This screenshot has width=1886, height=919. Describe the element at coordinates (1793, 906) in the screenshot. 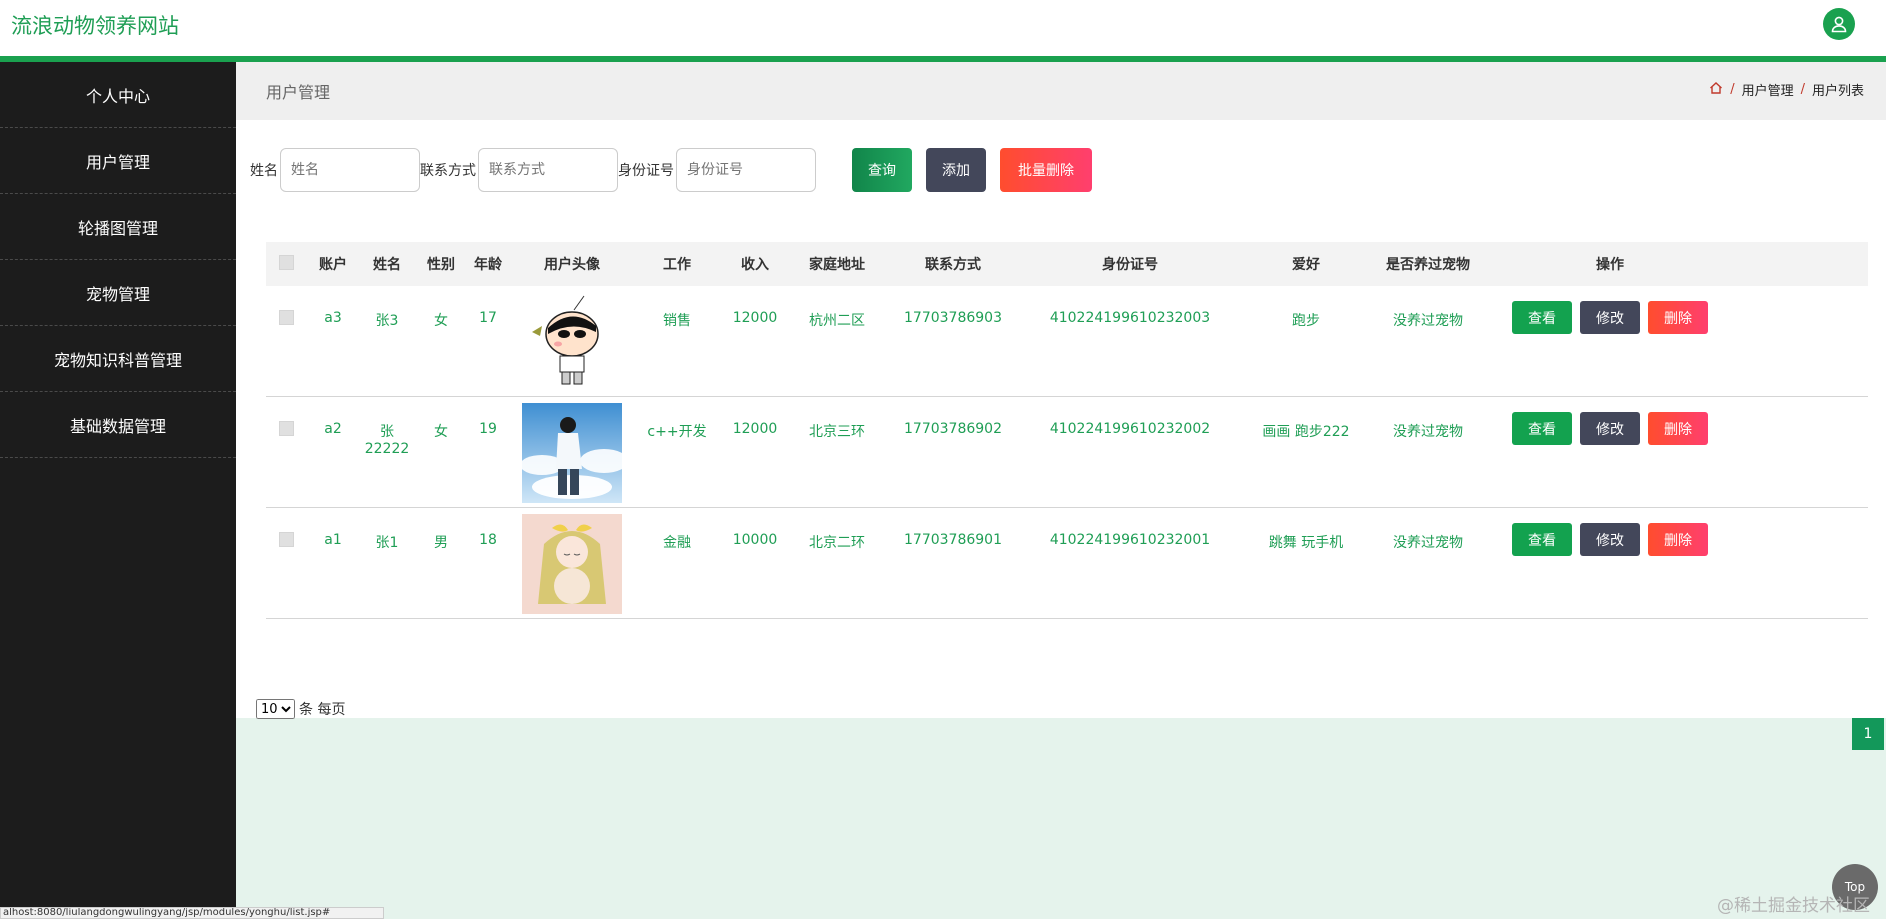

I see `watermark: @稀土掘金技术社区` at that location.